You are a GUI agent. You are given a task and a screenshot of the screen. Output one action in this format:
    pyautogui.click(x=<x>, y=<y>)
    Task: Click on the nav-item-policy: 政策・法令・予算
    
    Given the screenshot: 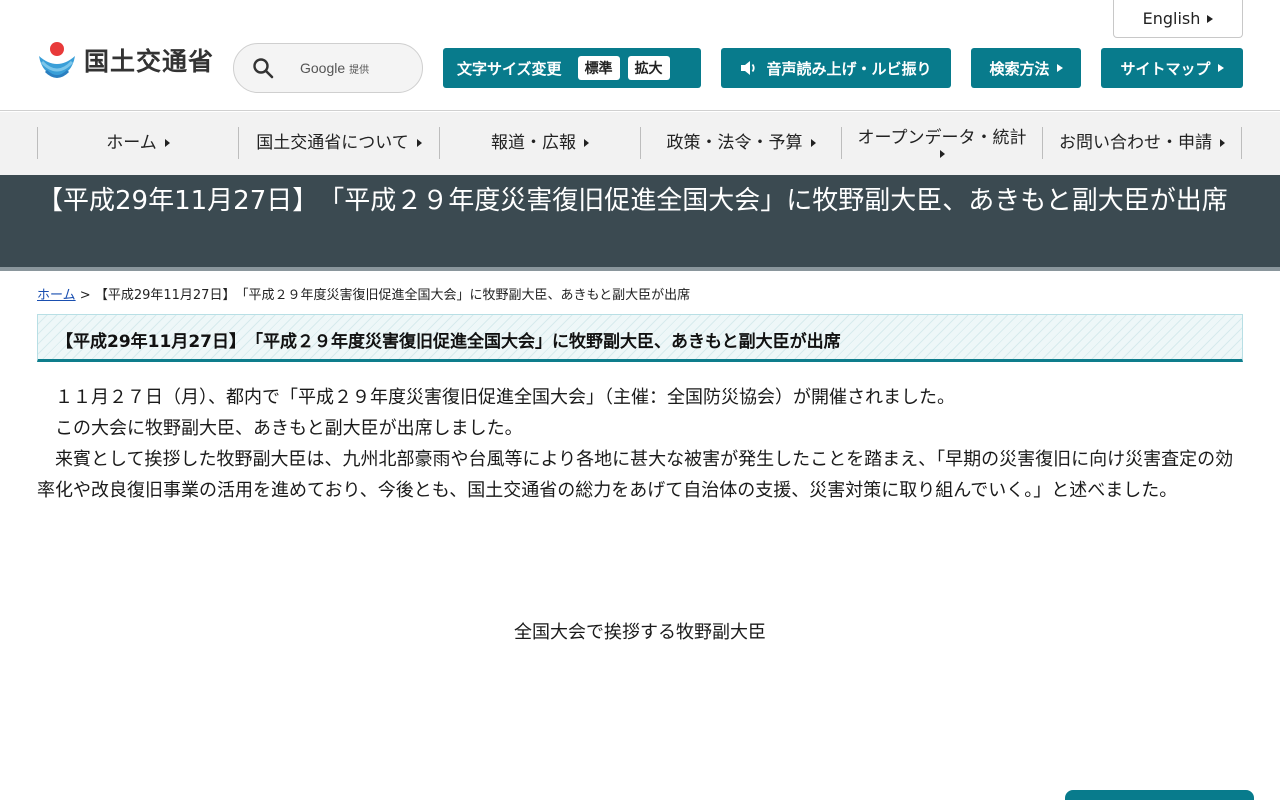 What is the action you would take?
    pyautogui.click(x=740, y=143)
    